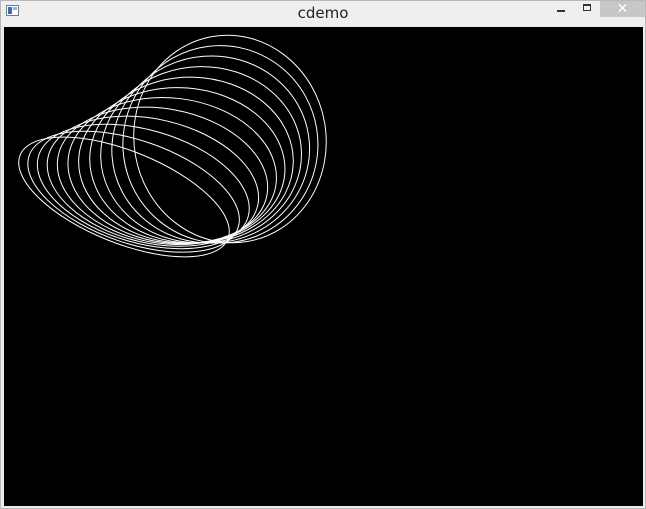  I want to click on close-icon: ✕, so click(622, 9).